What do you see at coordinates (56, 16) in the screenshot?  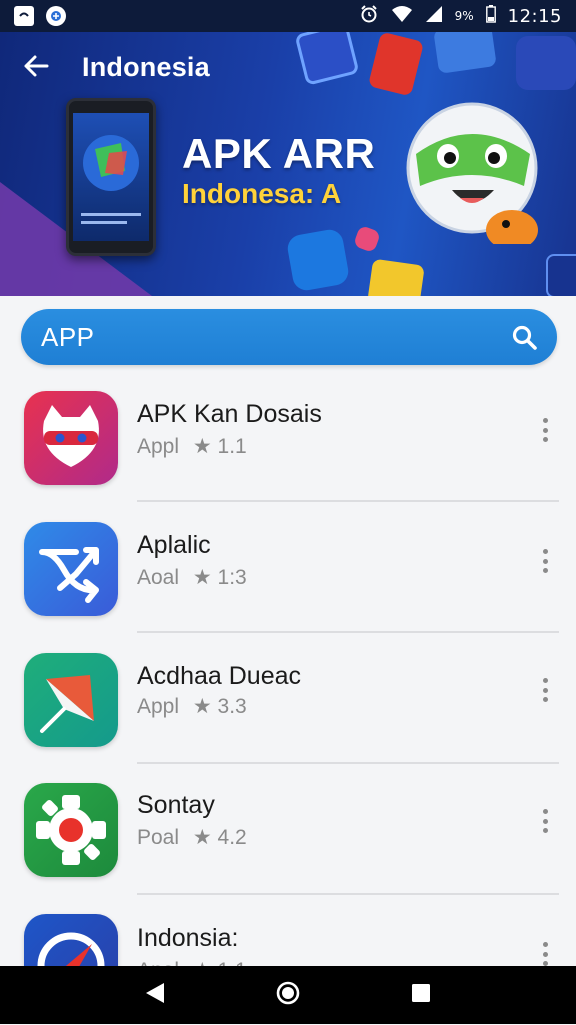 I see `app-notification-icon` at bounding box center [56, 16].